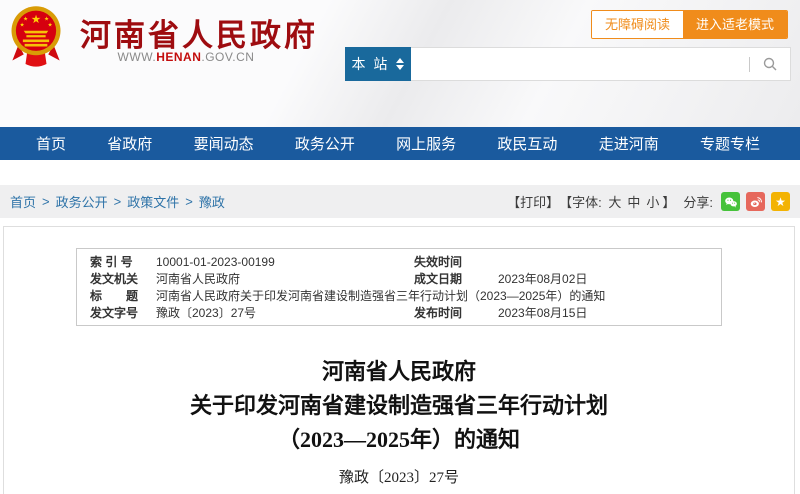 Image resolution: width=800 pixels, height=494 pixels. I want to click on document-title-line2: 关于印发河南省建设制造强省三年行动计划, so click(398, 405).